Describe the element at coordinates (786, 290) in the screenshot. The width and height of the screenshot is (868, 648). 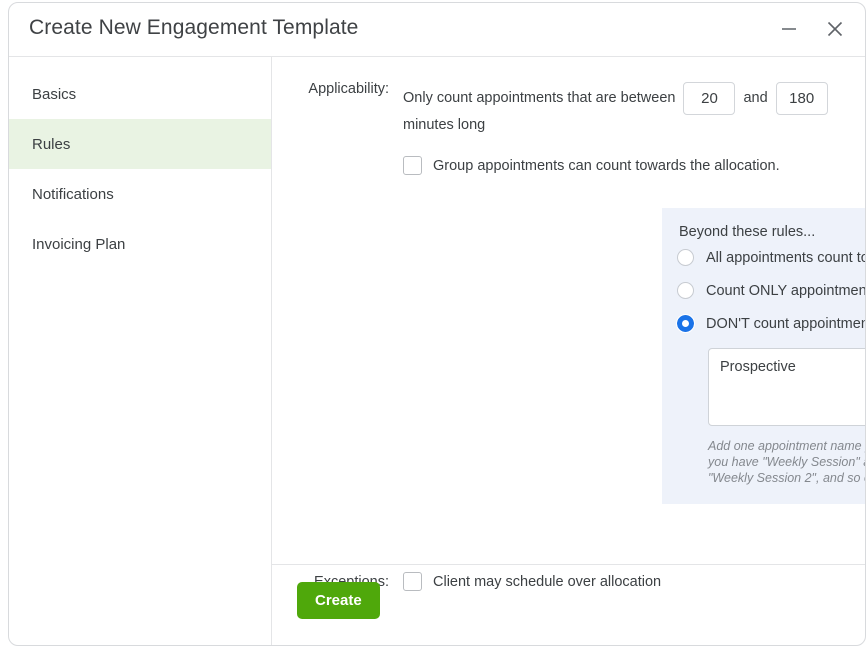
I see `radio-label-count-only: Count ONLY appointments with names like:` at that location.